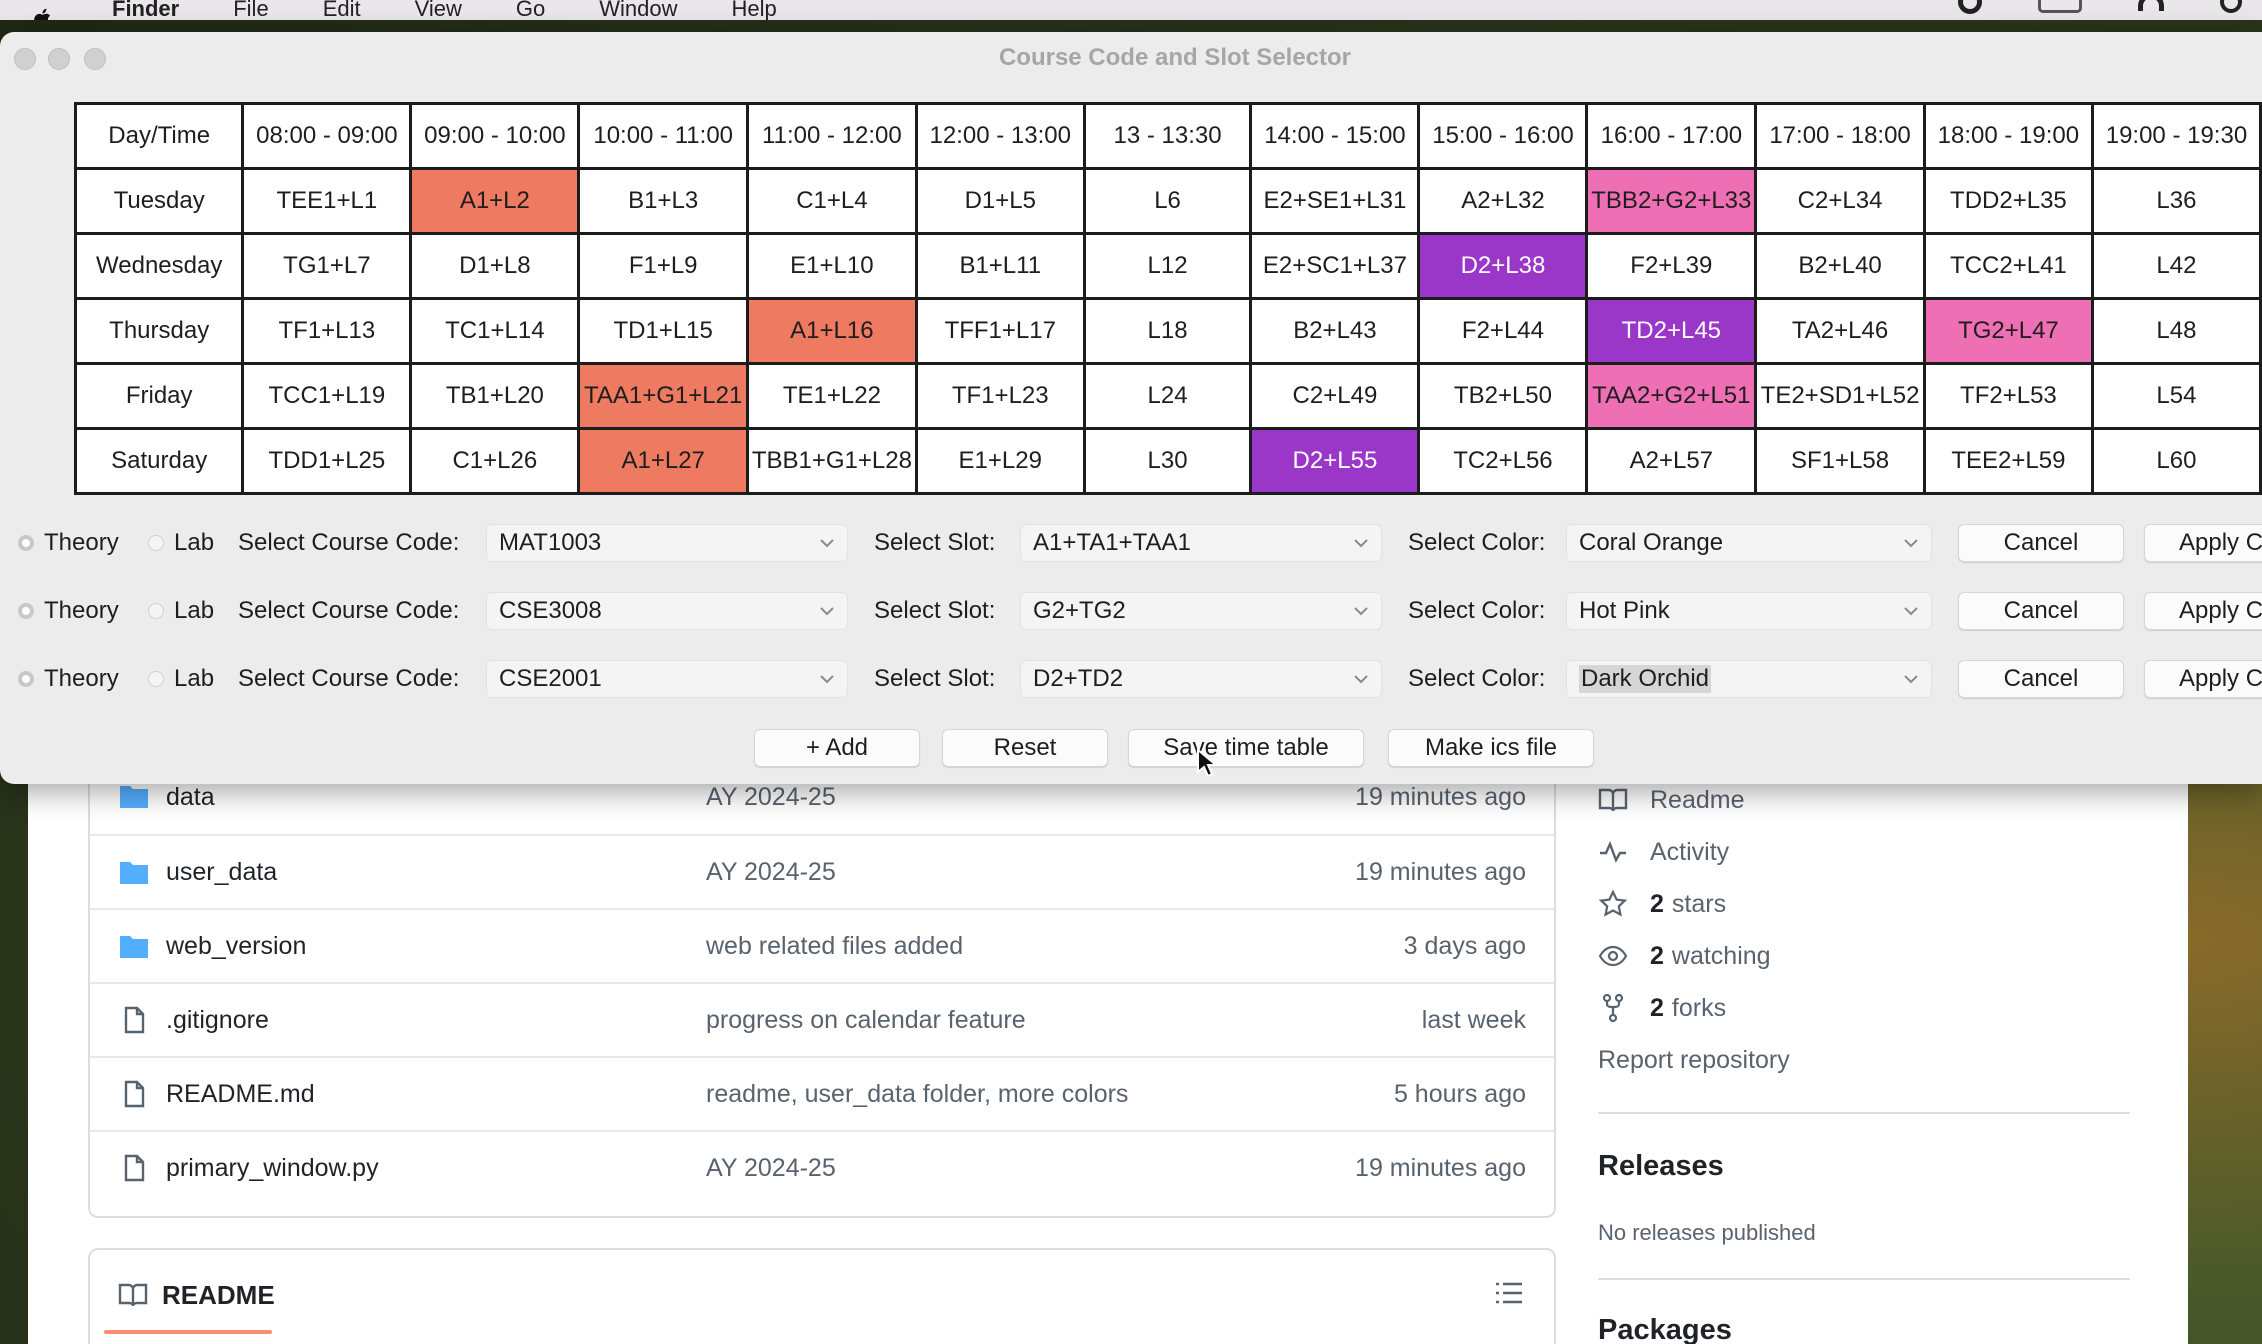  Describe the element at coordinates (1662, 1008) in the screenshot. I see `sidebar-forks-link: 2 forks` at that location.